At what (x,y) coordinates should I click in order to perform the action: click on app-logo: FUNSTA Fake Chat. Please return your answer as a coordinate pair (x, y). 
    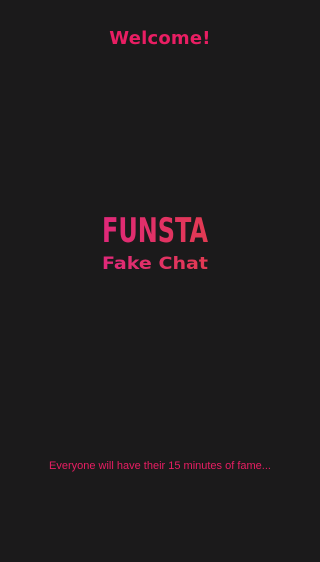
    Looking at the image, I should click on (155, 242).